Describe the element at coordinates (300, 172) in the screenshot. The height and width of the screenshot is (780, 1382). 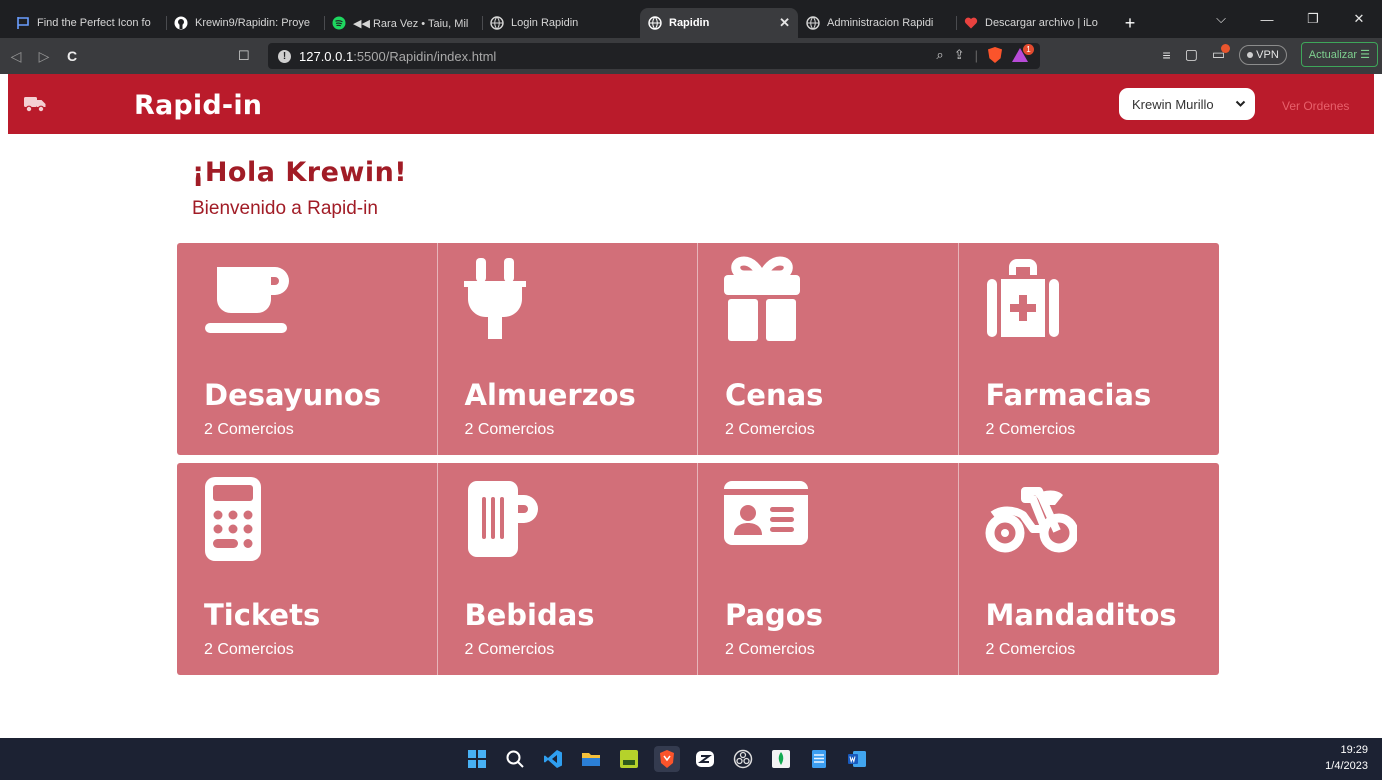
I see `greeting-heading: ¡Hola Krewin!` at that location.